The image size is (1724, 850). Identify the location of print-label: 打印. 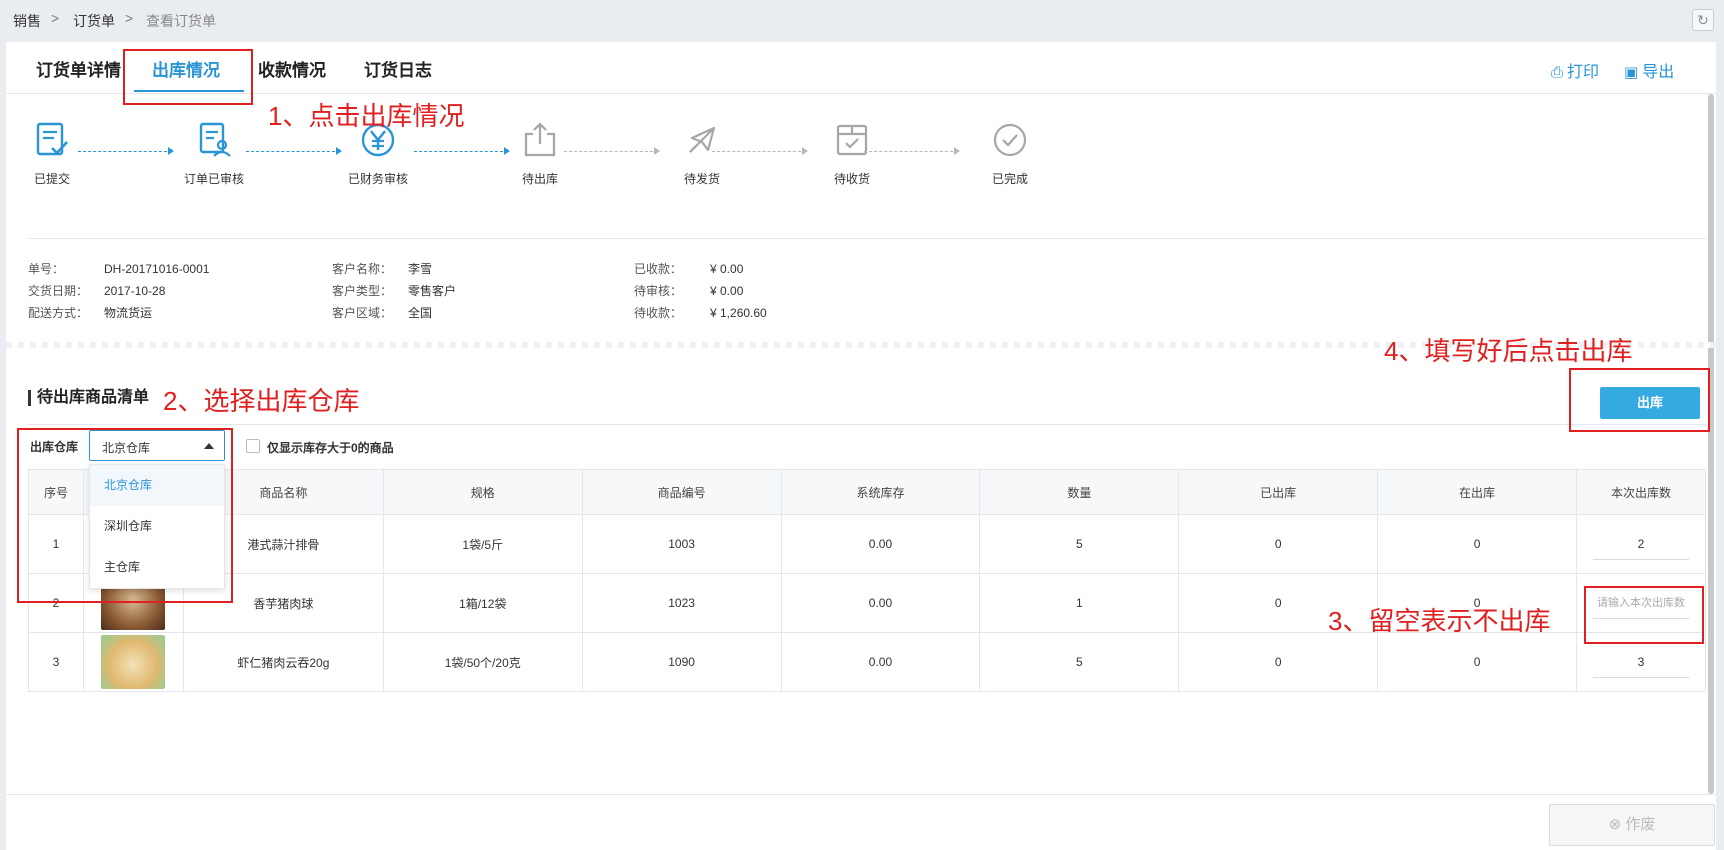
(1583, 72).